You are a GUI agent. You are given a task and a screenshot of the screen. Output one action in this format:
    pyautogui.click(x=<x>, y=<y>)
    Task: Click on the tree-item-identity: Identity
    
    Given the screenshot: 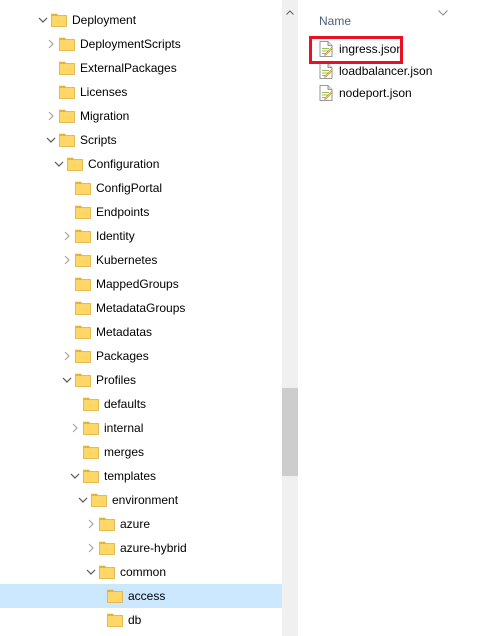 What is the action you would take?
    pyautogui.click(x=141, y=236)
    